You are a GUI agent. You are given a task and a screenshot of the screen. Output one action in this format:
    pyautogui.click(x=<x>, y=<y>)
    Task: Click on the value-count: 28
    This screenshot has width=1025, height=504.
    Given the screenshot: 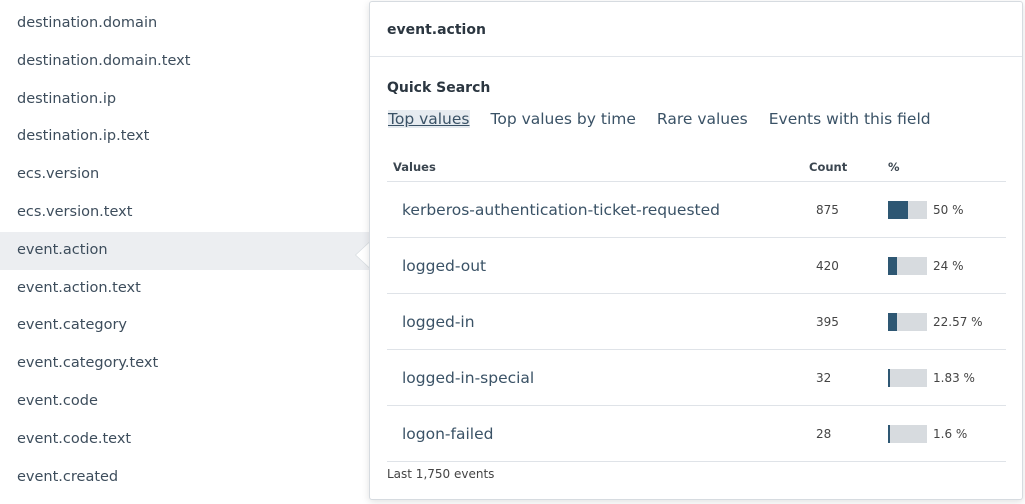 What is the action you would take?
    pyautogui.click(x=824, y=433)
    